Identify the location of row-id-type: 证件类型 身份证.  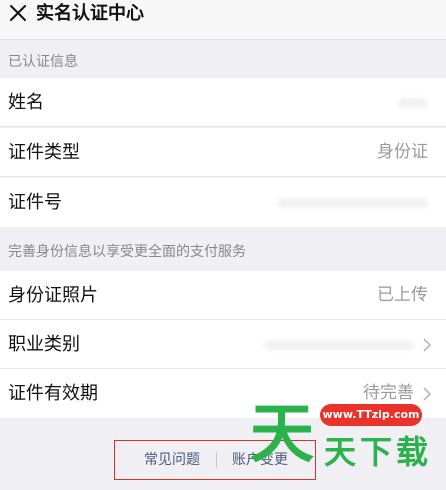
(223, 152).